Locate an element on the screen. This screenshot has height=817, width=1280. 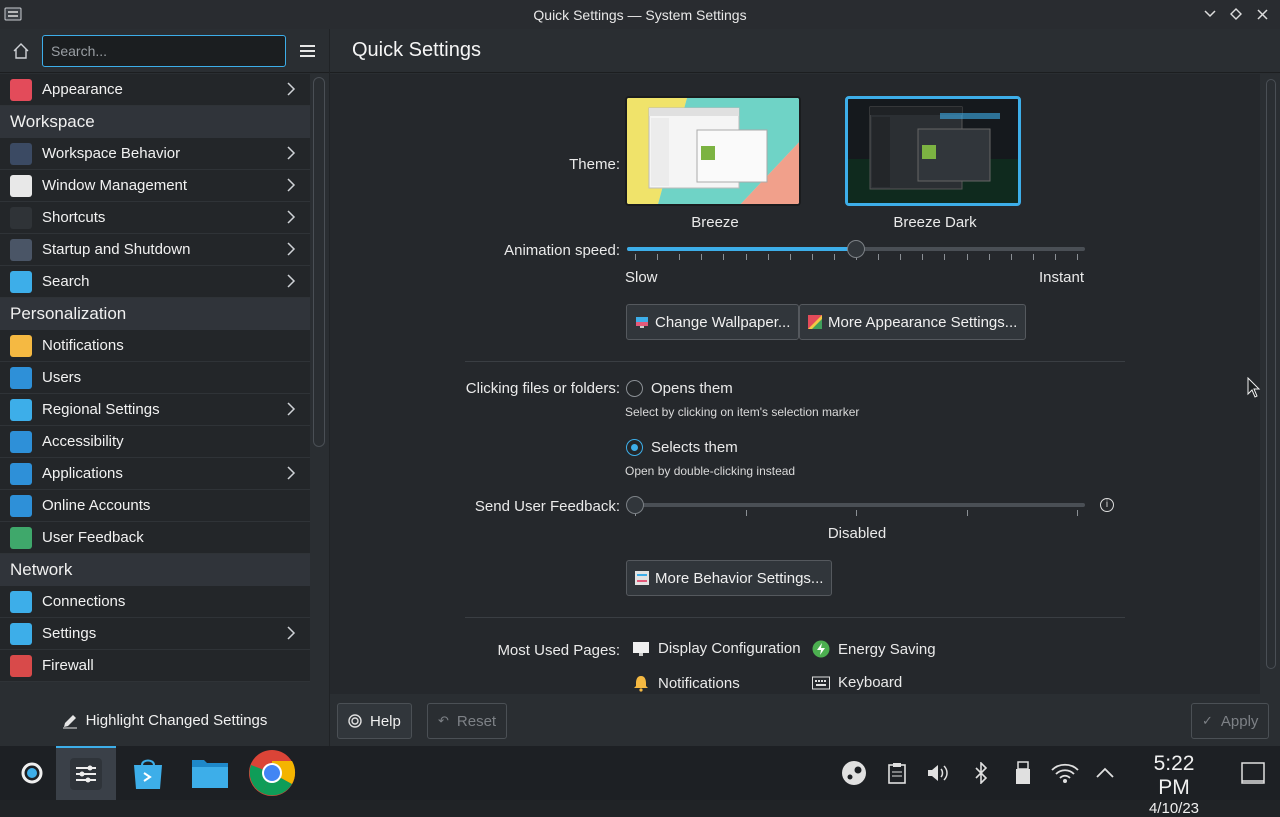
taskbar-file-manager is located at coordinates (210, 773).